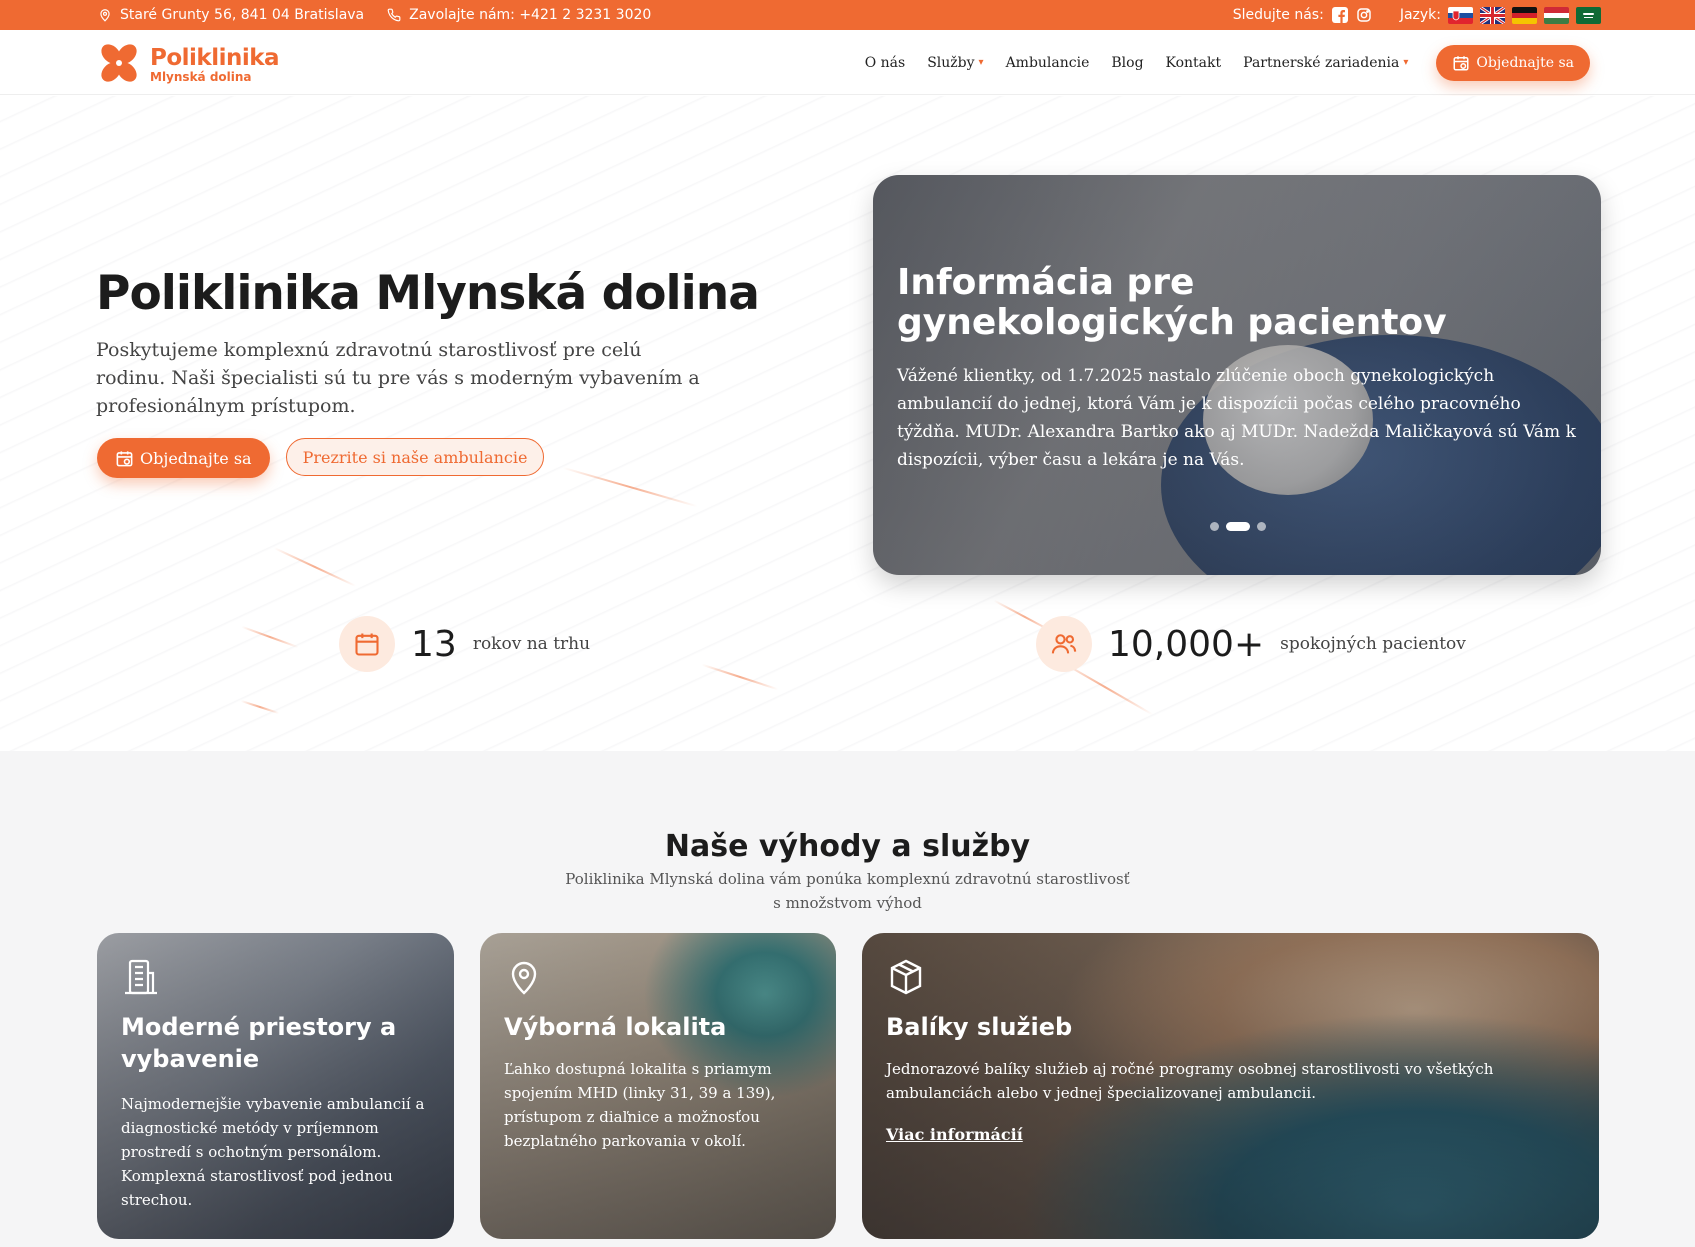  Describe the element at coordinates (955, 63) in the screenshot. I see `nav-item-services: Služby ▾` at that location.